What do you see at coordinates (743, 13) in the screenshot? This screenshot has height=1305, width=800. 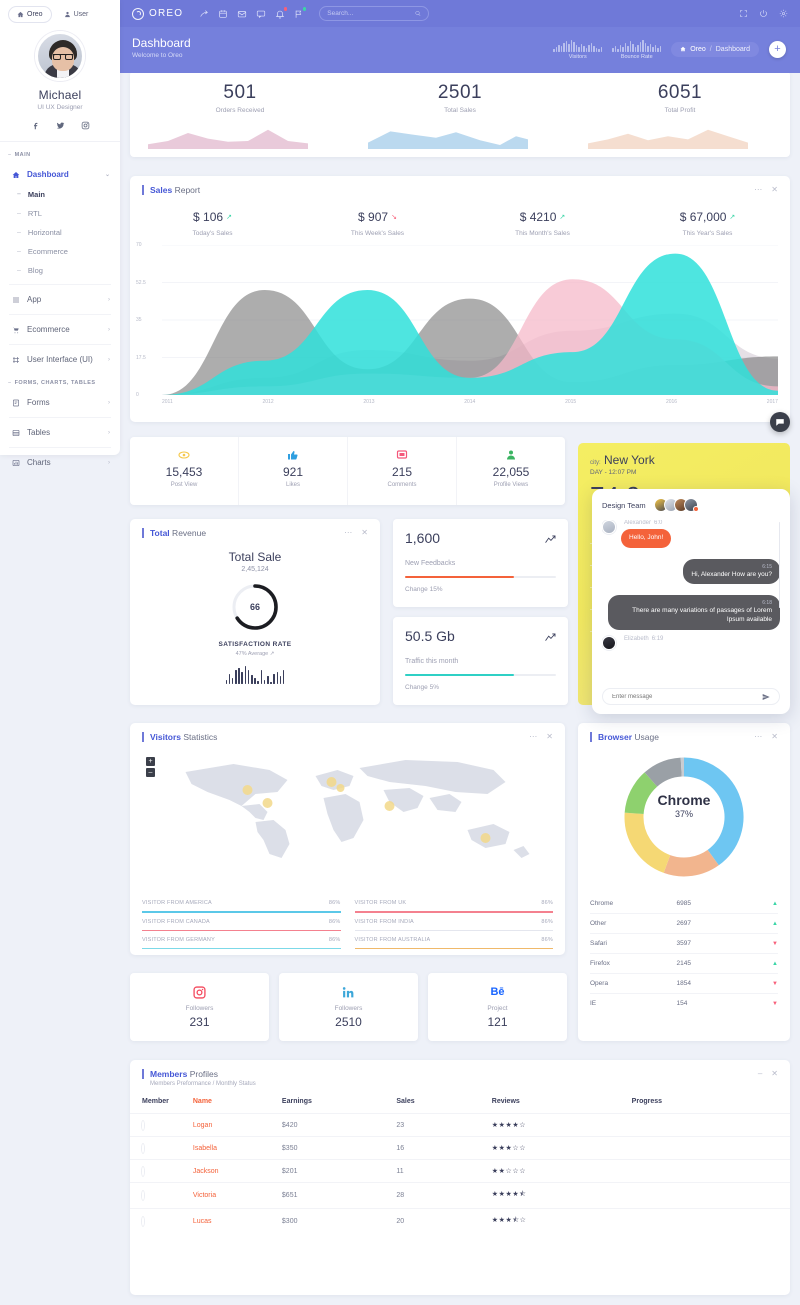 I see `fullscreen-icon` at bounding box center [743, 13].